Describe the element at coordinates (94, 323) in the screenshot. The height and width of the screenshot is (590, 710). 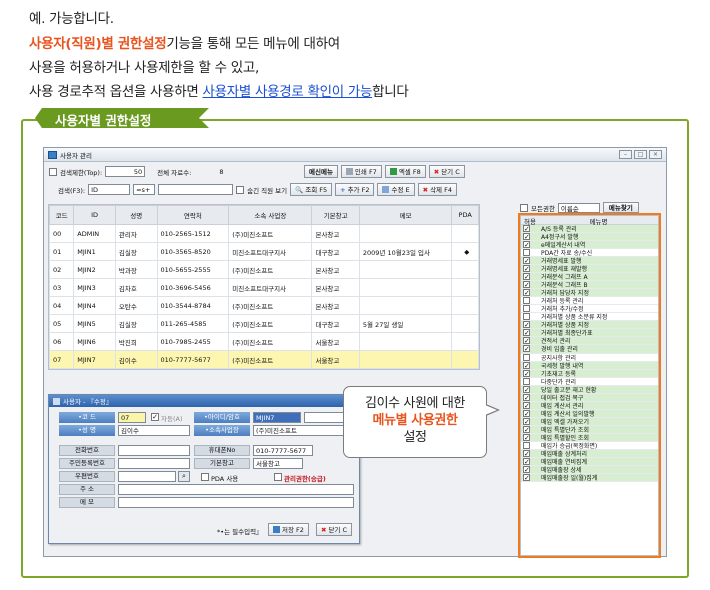
I see `cell-id: MJIN5` at that location.